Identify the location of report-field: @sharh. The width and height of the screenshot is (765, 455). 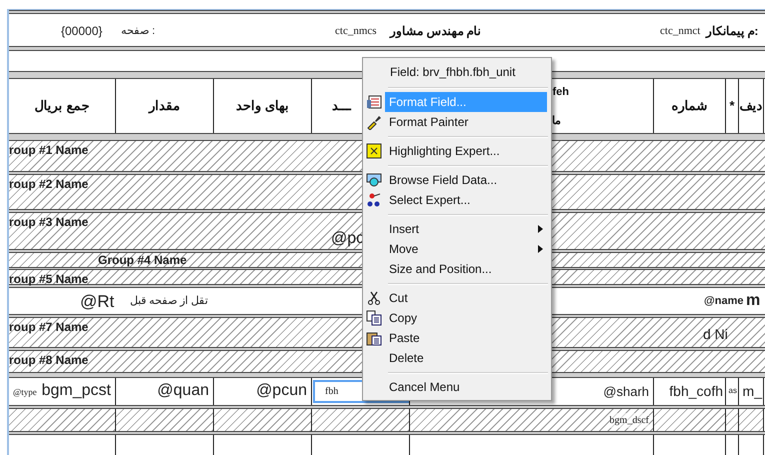
(626, 392).